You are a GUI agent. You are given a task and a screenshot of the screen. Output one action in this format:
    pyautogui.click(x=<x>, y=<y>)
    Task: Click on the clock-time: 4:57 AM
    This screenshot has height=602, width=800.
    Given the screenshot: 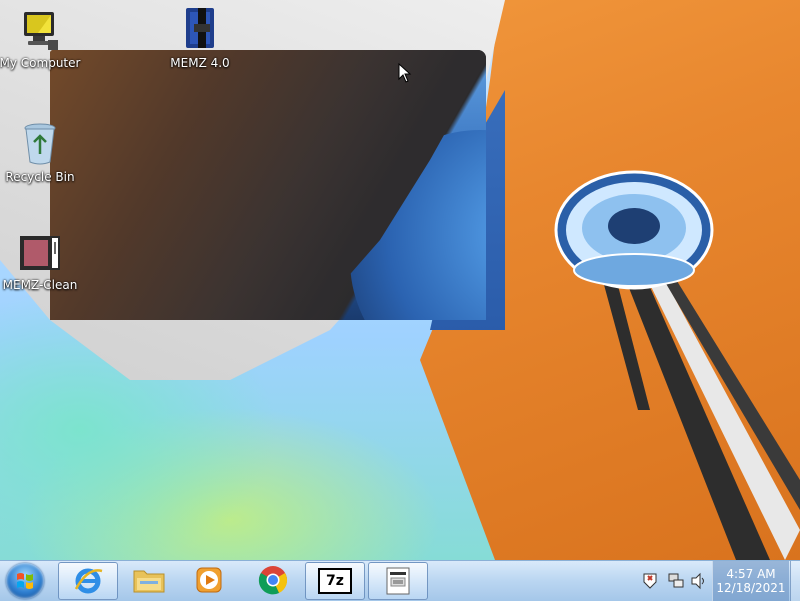 What is the action you would take?
    pyautogui.click(x=751, y=574)
    